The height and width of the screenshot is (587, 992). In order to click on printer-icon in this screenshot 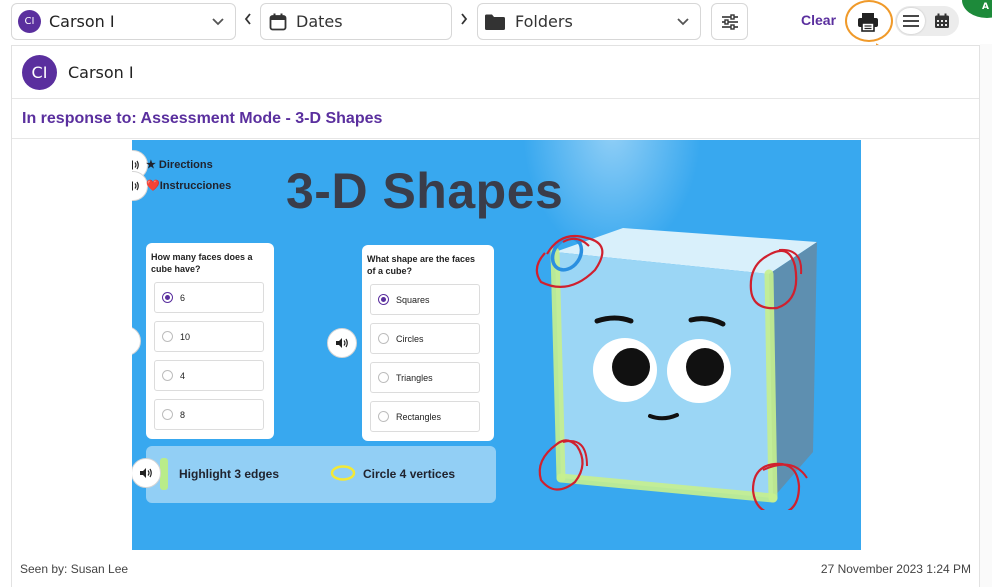, I will do `click(868, 22)`.